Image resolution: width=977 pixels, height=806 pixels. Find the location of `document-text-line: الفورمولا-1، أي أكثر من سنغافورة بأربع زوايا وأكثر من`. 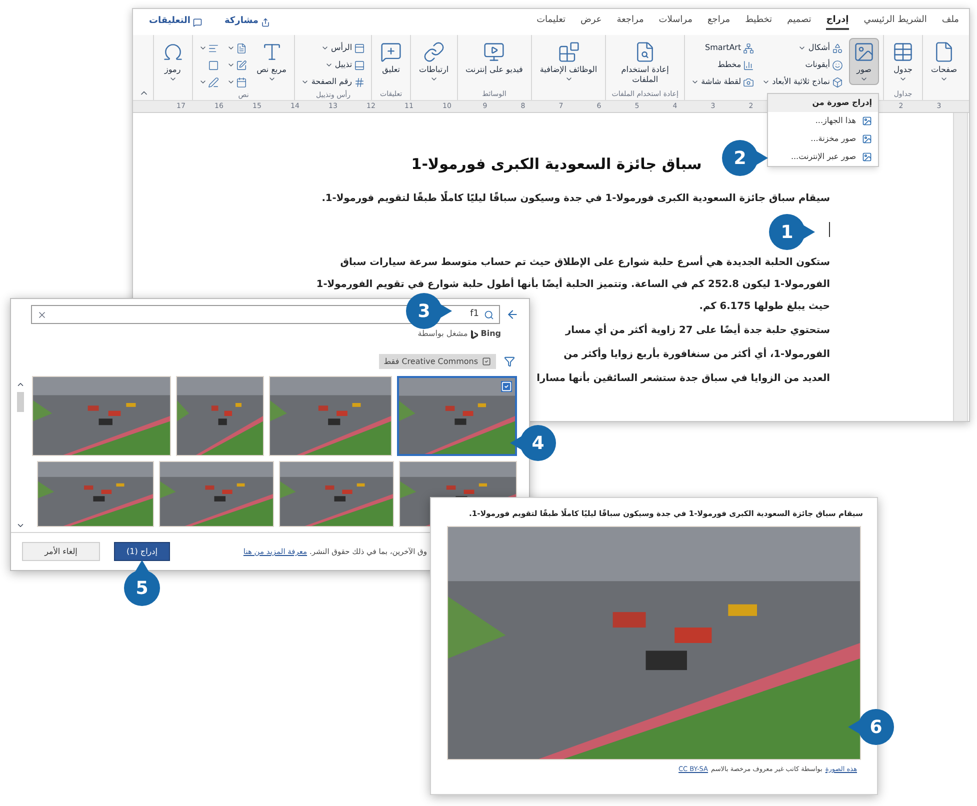

document-text-line: الفورمولا-1، أي أكثر من سنغافورة بأربع زوايا وأكثر من is located at coordinates (697, 354).